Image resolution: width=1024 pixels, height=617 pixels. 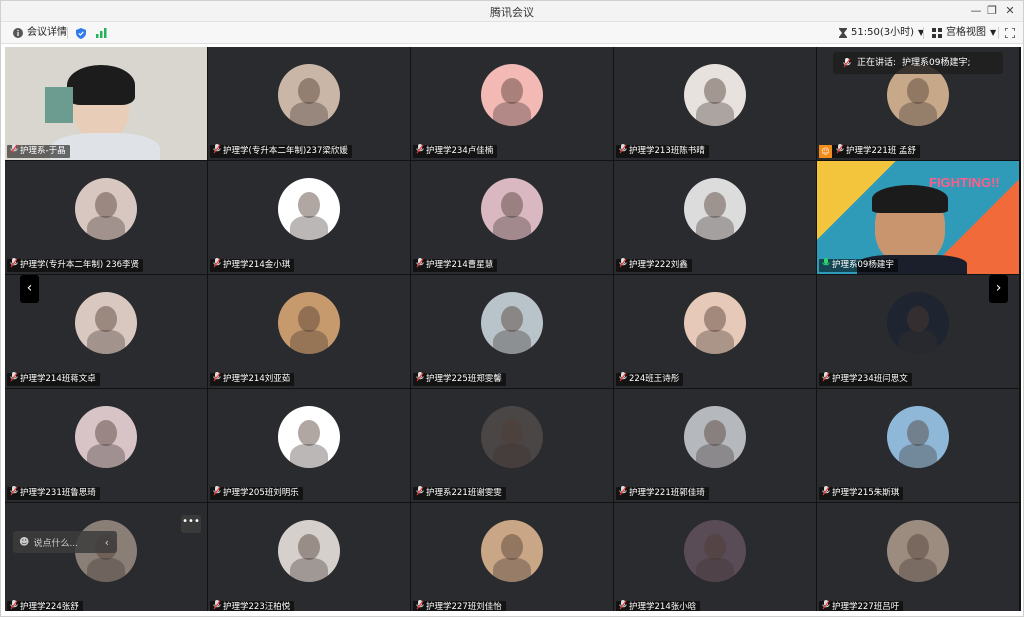 What do you see at coordinates (58, 493) in the screenshot?
I see `participant-name: 护理学231班鲁思琦` at bounding box center [58, 493].